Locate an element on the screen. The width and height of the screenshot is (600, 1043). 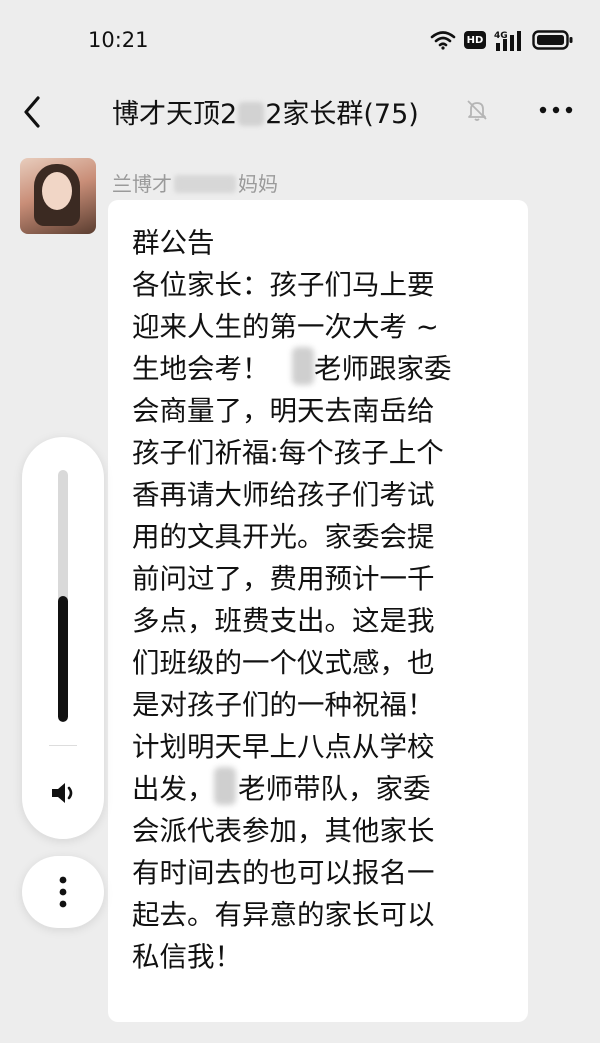
message-line: 出发， is located at coordinates (173, 789).